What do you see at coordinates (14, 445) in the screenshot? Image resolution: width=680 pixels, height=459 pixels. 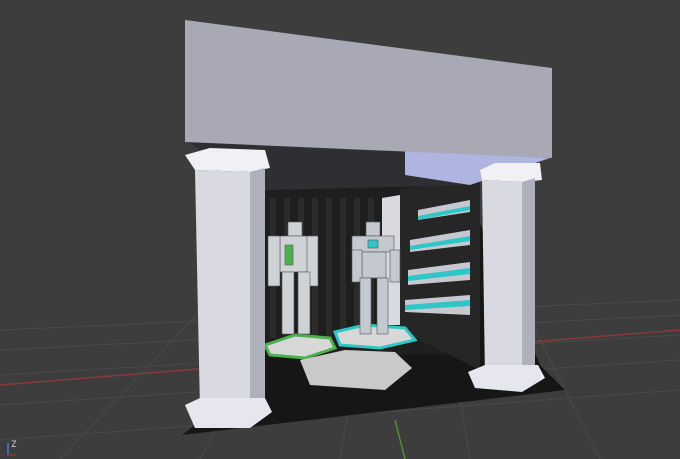 I see `axis-gizmo-z-label: Z` at bounding box center [14, 445].